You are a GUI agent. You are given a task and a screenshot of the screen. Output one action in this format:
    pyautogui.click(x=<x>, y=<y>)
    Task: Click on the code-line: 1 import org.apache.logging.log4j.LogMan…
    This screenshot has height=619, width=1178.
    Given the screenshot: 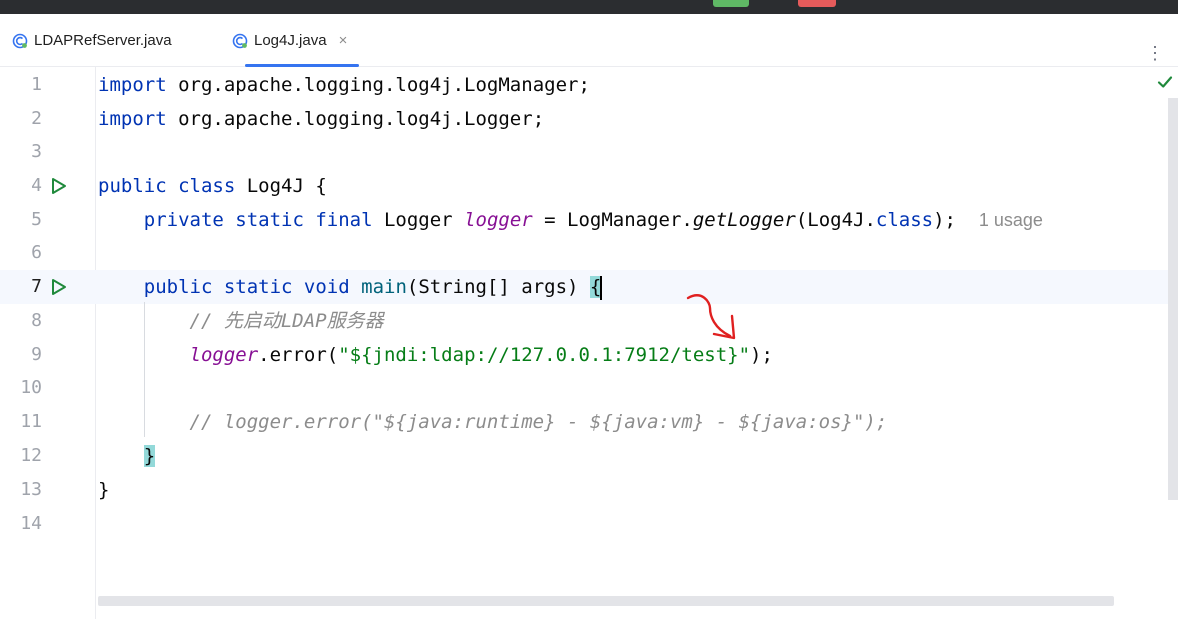 What is the action you would take?
    pyautogui.click(x=584, y=85)
    